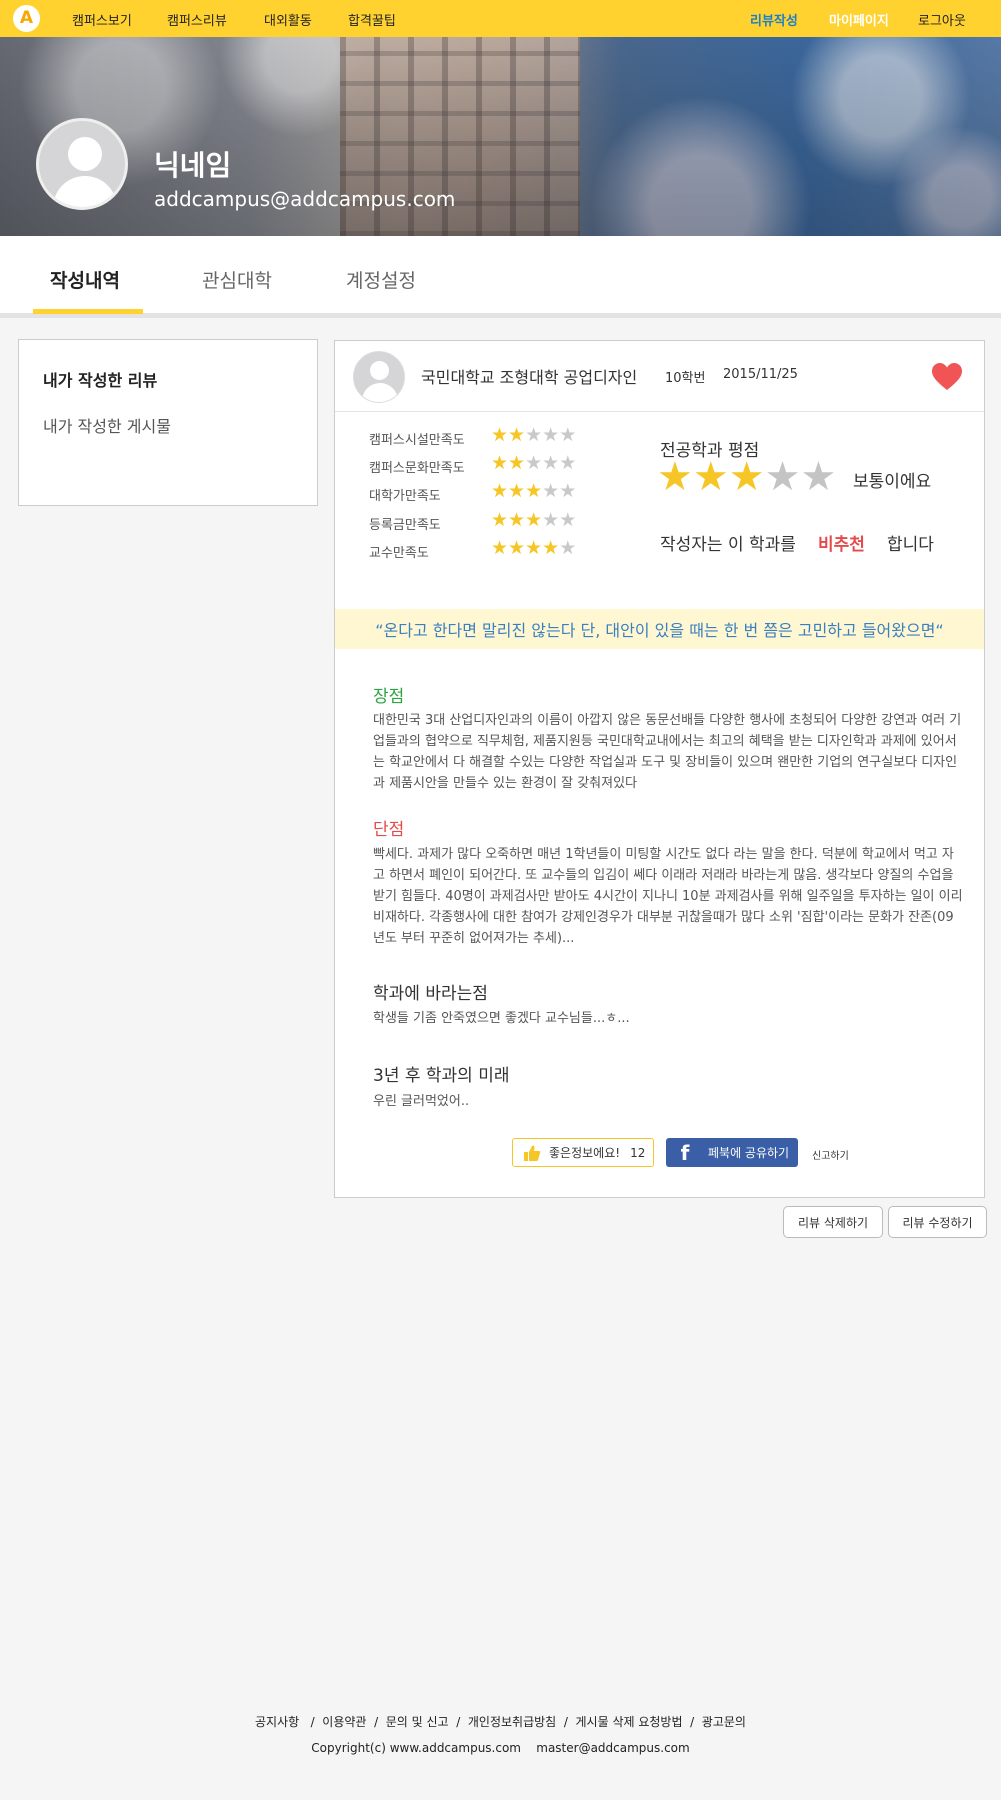  What do you see at coordinates (892, 482) in the screenshot?
I see `major-rating-verdict: 보통이에요` at bounding box center [892, 482].